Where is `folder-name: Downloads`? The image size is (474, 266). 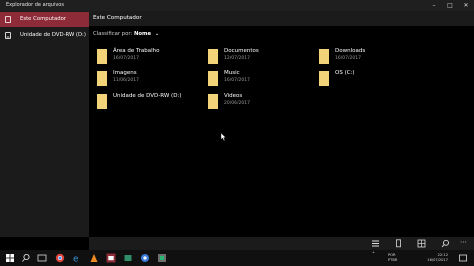 folder-name: Downloads is located at coordinates (350, 51).